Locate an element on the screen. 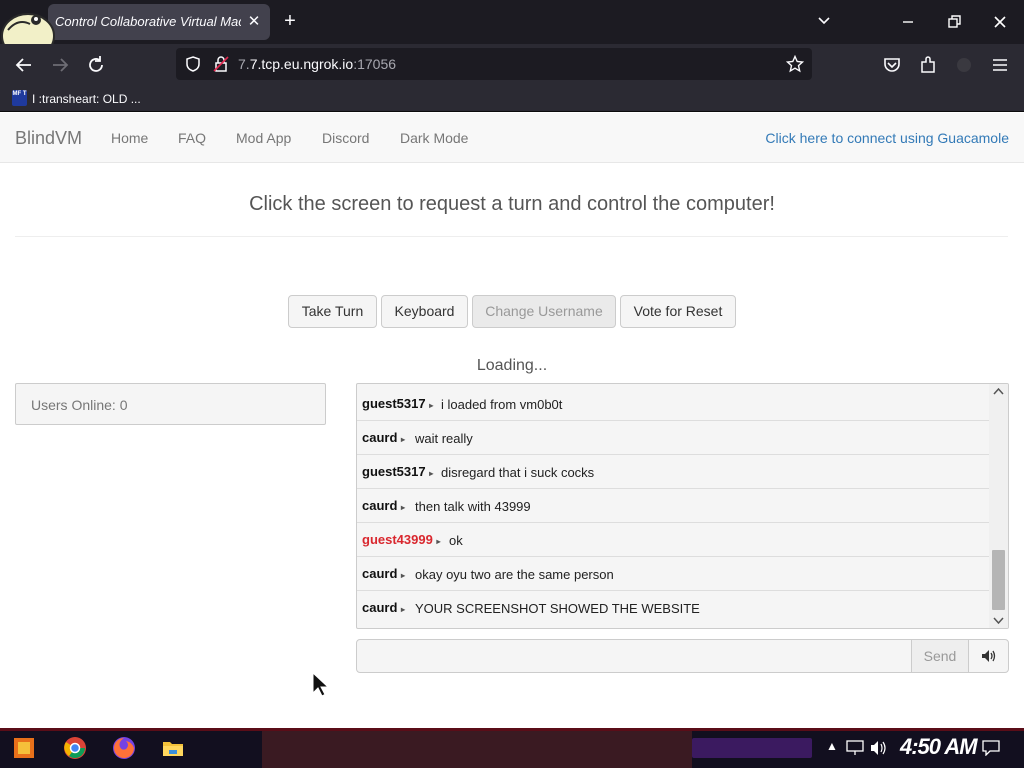  chat-text: ok is located at coordinates (456, 540).